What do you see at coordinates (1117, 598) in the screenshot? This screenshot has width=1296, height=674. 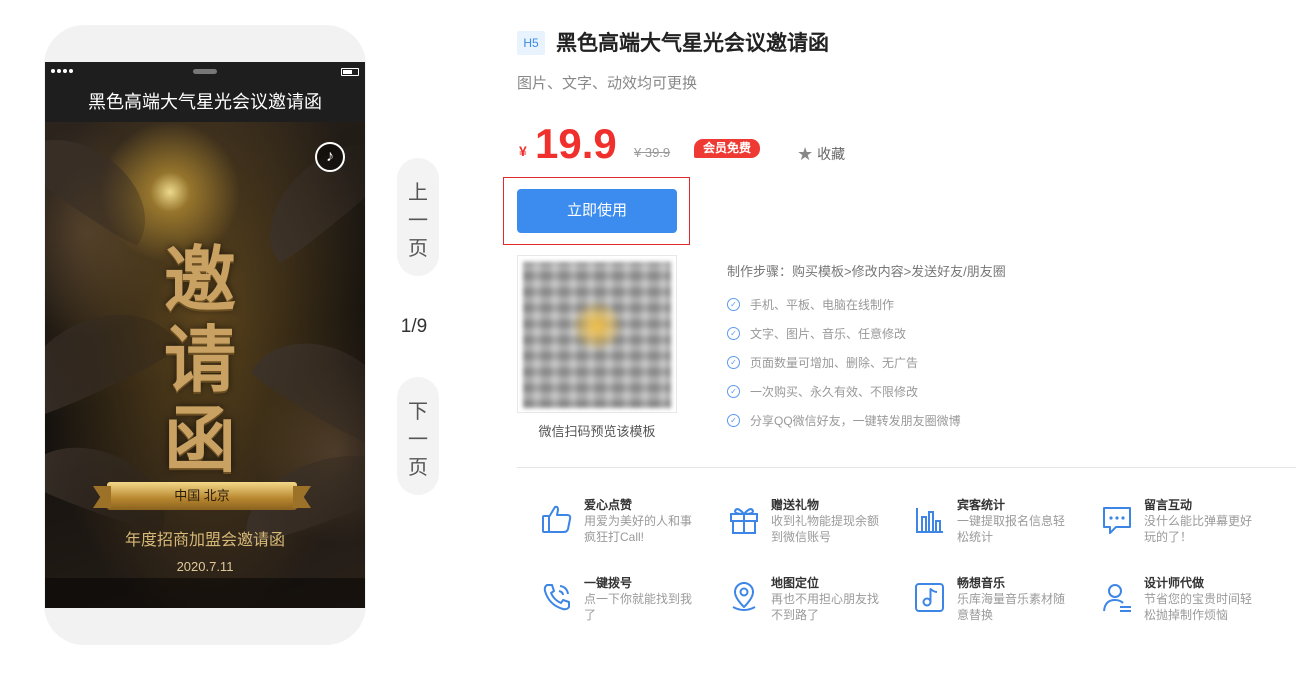 I see `designer-icon` at bounding box center [1117, 598].